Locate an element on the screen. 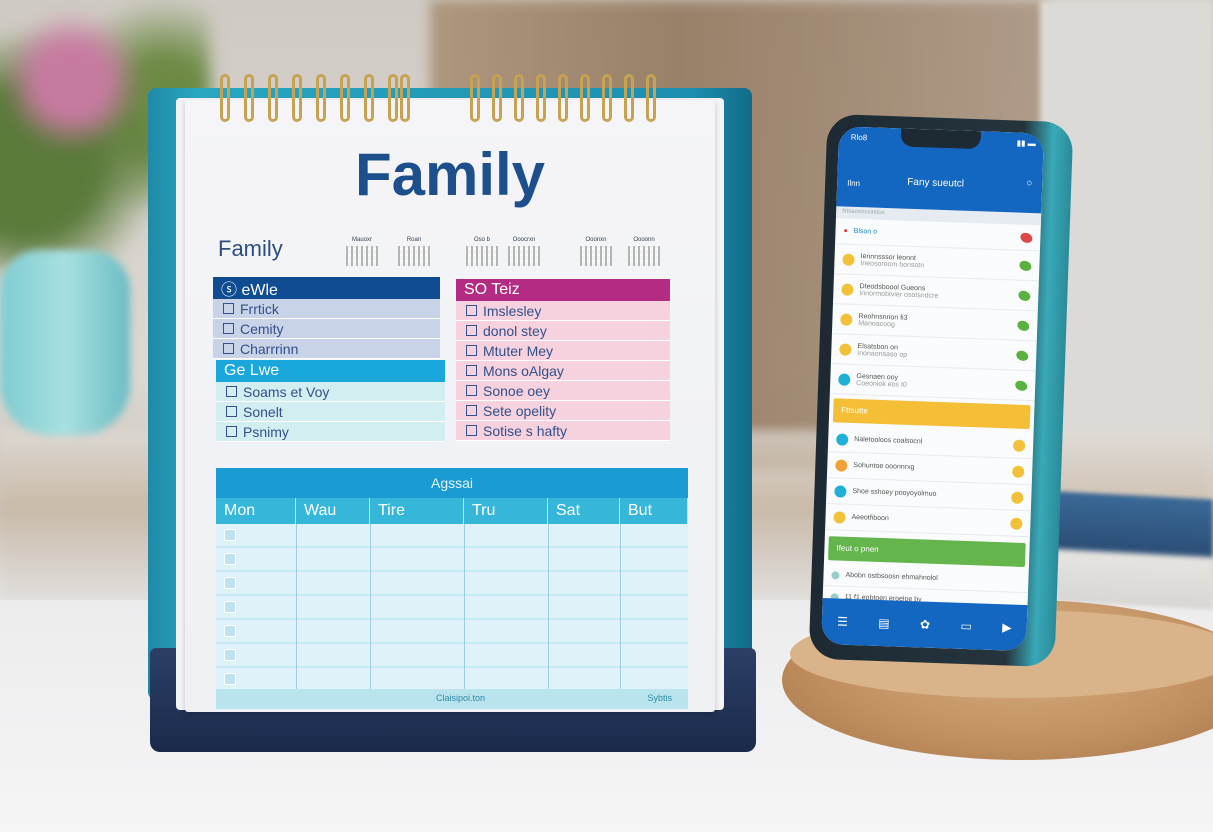 Image resolution: width=1213 pixels, height=832 pixels. filter-label: Blson o is located at coordinates (865, 231).